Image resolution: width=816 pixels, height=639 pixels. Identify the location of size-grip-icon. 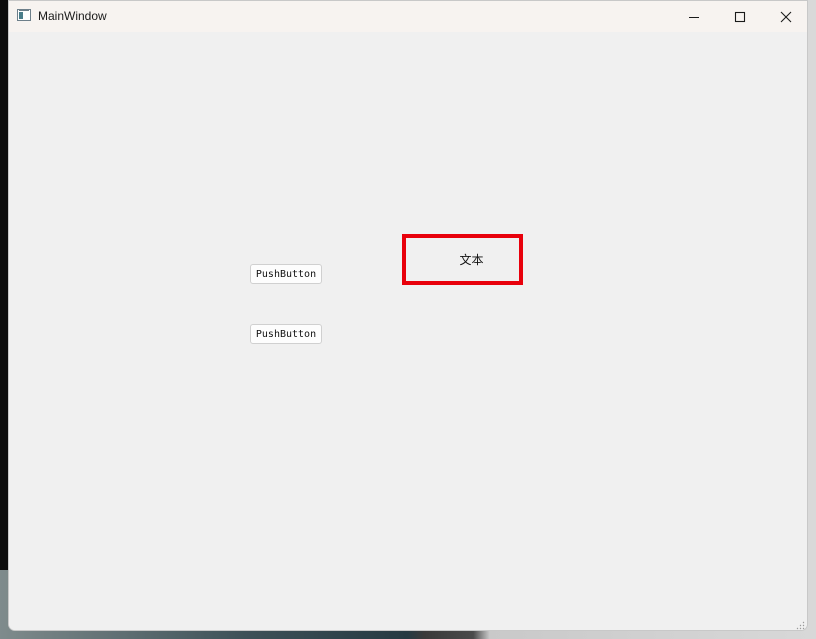
(800, 625).